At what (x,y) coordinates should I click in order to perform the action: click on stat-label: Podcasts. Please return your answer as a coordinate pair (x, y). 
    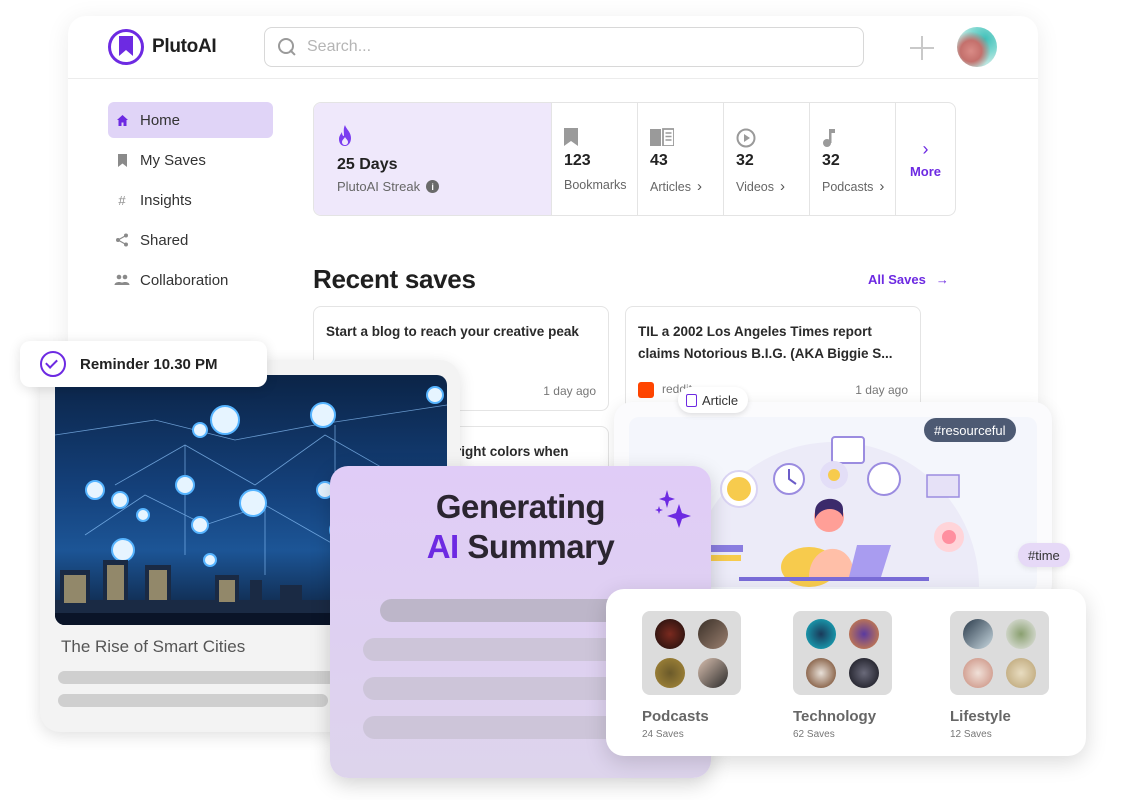
    Looking at the image, I should click on (848, 186).